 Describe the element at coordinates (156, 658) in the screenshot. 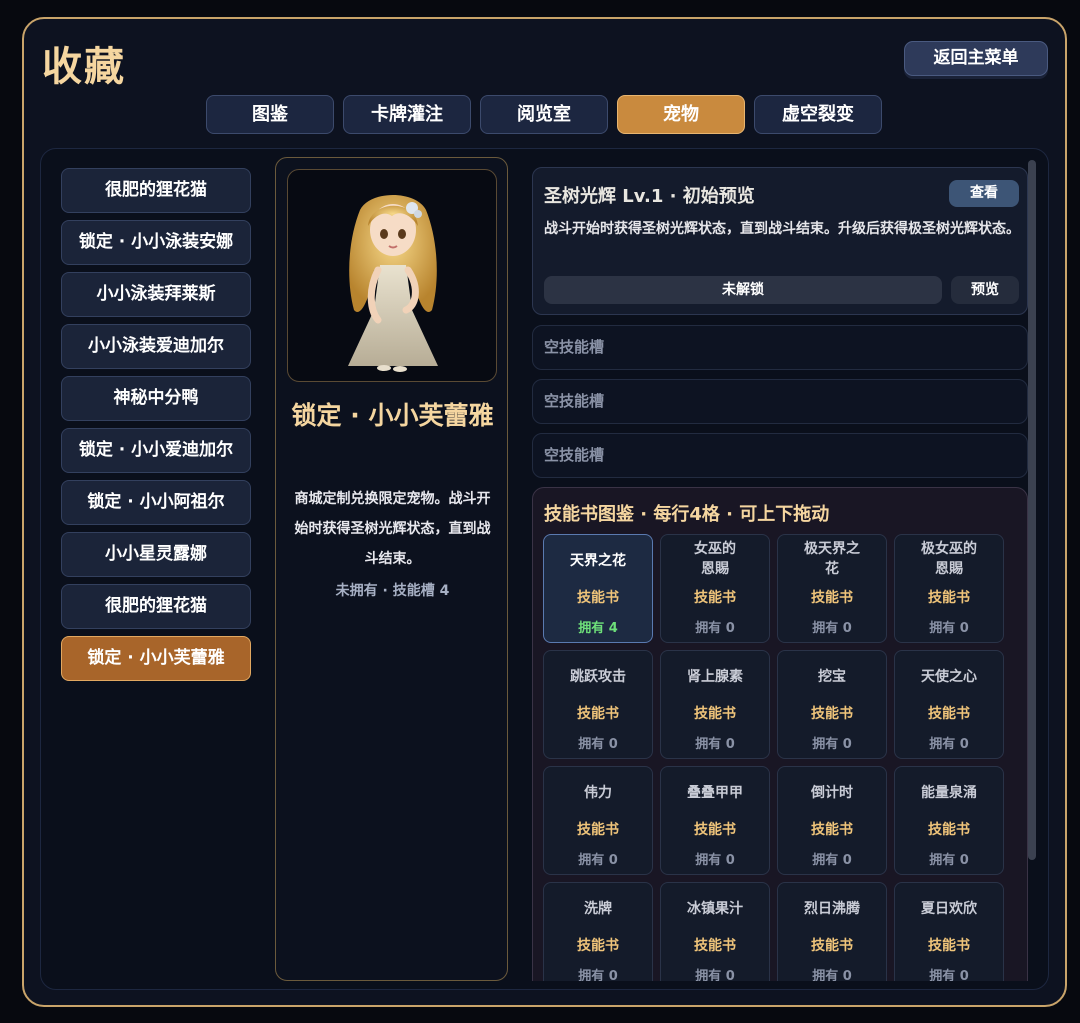

I see `pet-list-item-selected: 锁定 · 小小芙蕾雅` at that location.